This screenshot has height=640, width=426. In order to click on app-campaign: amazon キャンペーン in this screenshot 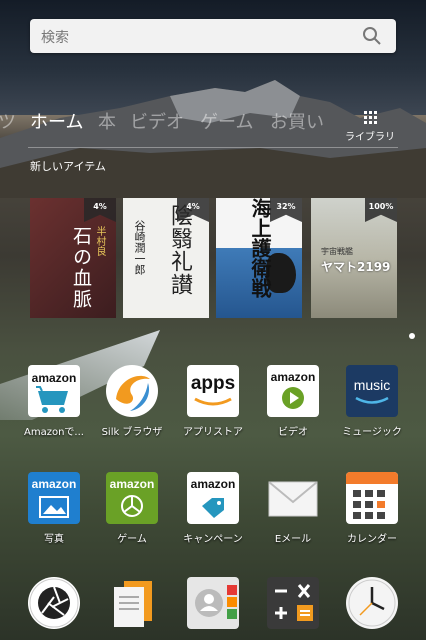, I will do `click(213, 508)`.